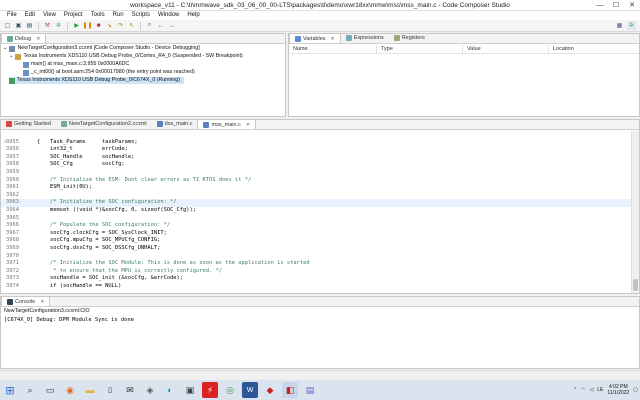  Describe the element at coordinates (171, 25) in the screenshot. I see `forward-icon: →` at that location.